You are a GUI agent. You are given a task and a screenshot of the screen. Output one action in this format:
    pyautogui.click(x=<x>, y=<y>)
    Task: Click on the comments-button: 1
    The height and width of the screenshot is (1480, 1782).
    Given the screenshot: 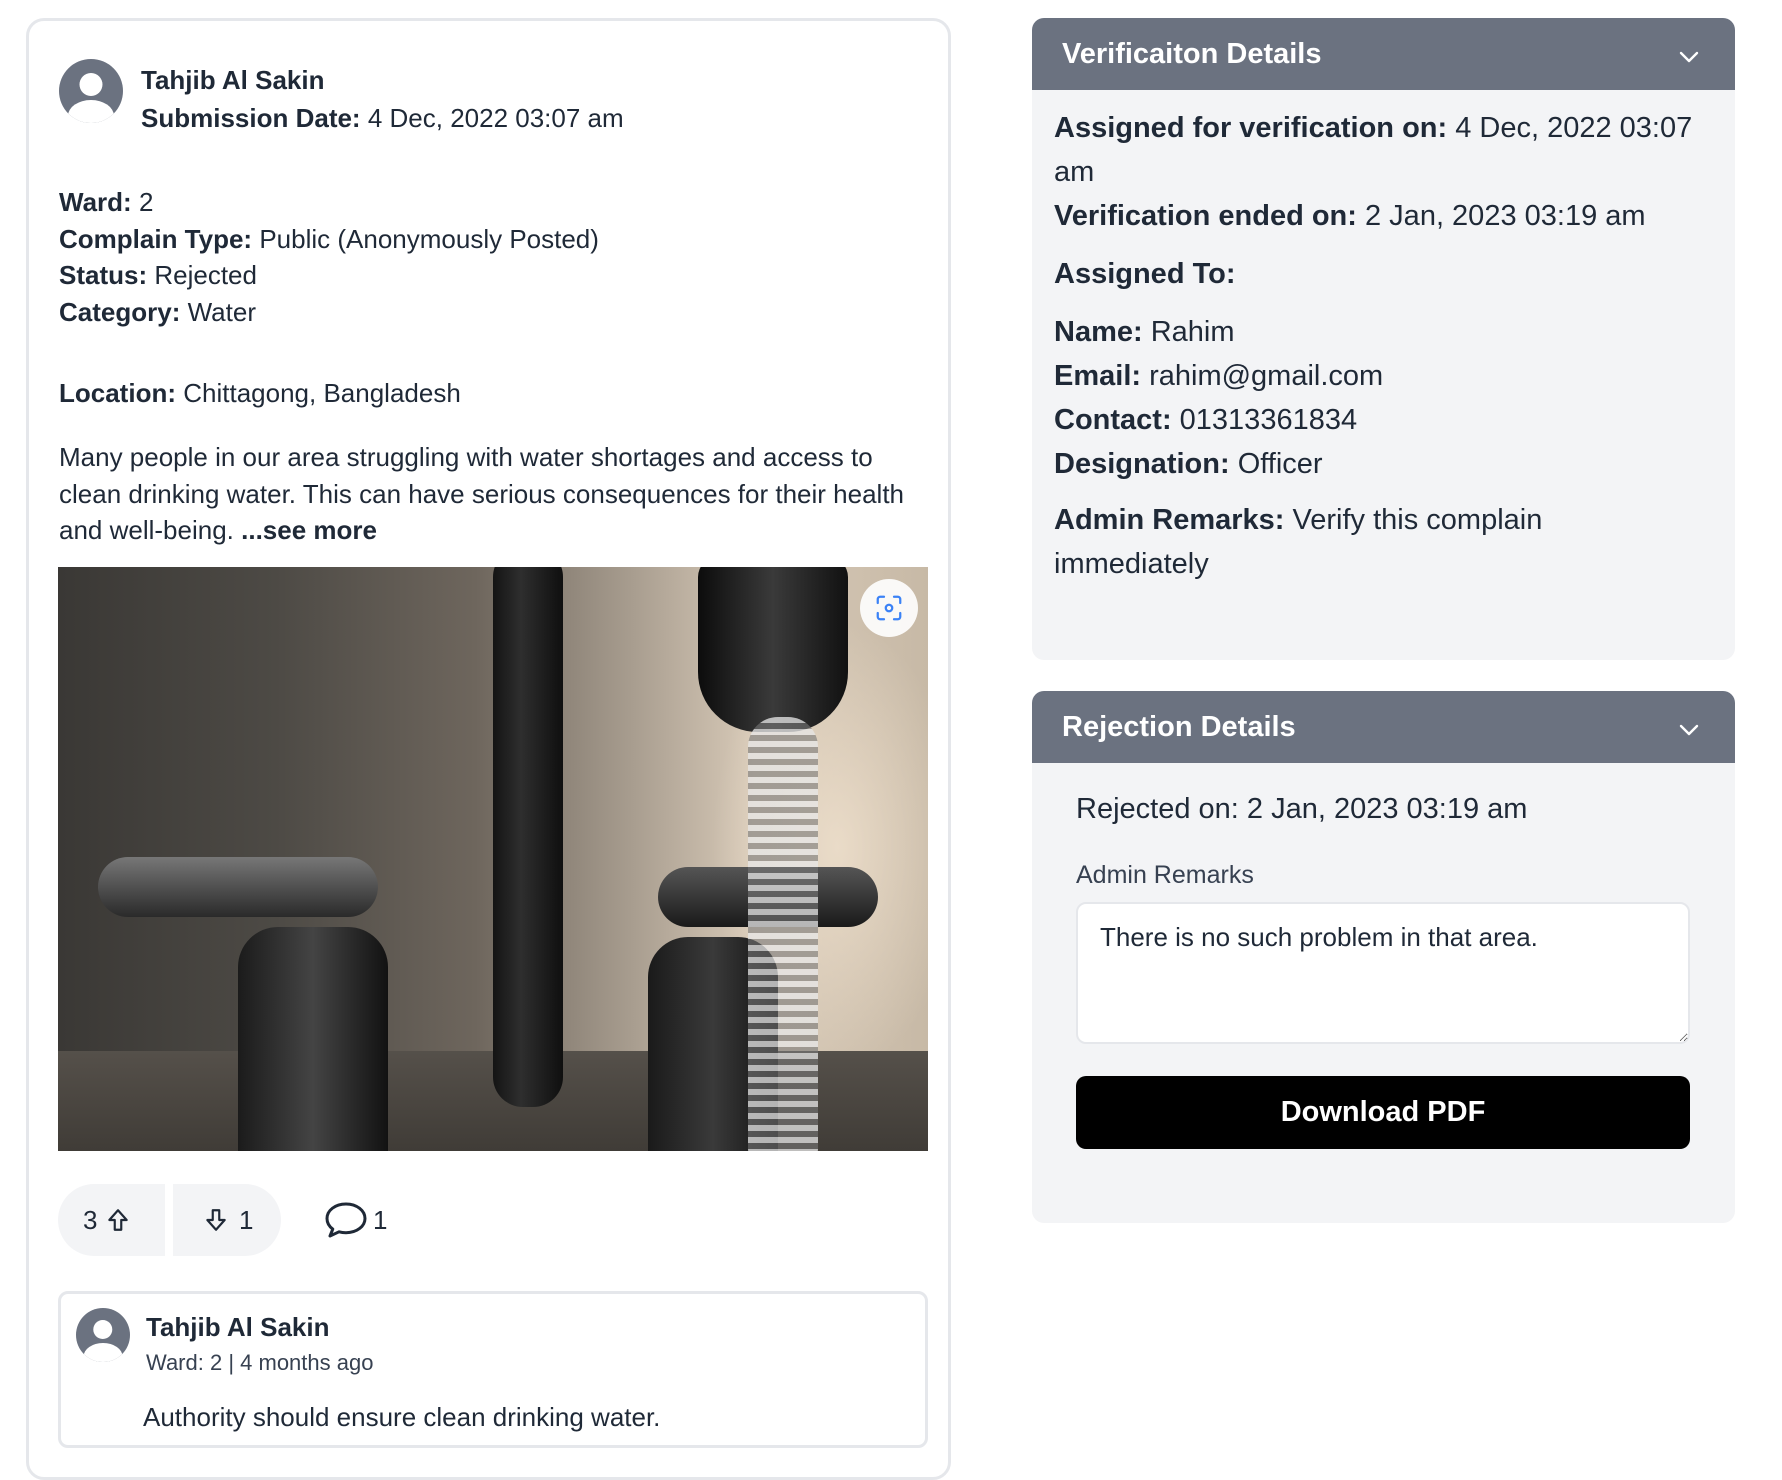 What is the action you would take?
    pyautogui.click(x=355, y=1220)
    